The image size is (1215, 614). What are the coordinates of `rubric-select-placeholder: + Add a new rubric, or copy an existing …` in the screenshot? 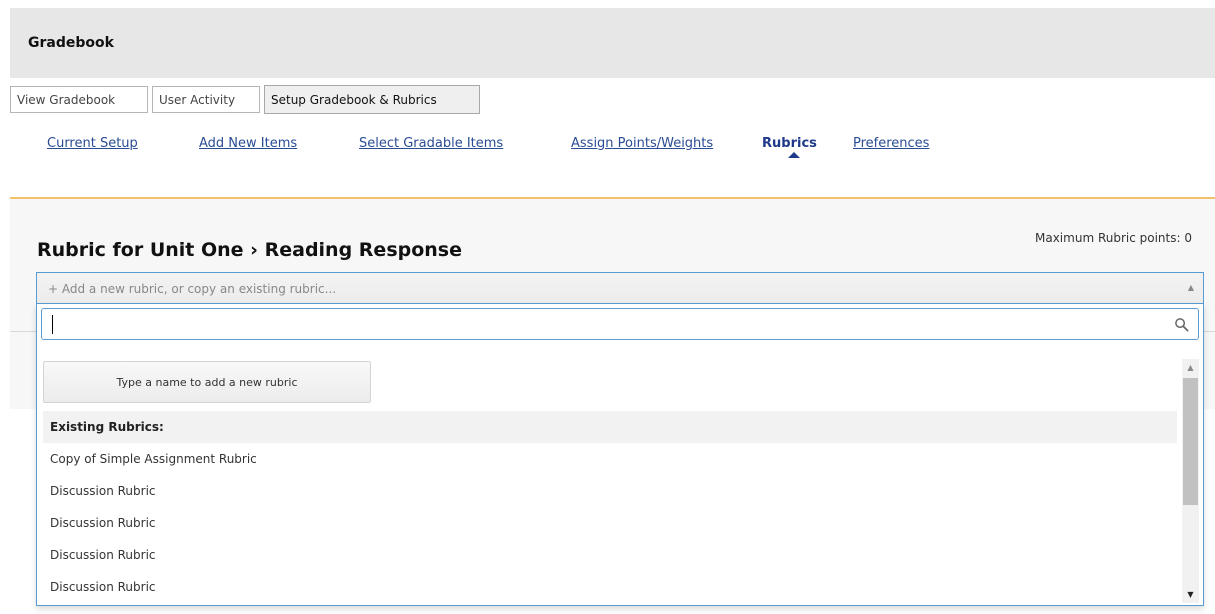 It's located at (192, 289).